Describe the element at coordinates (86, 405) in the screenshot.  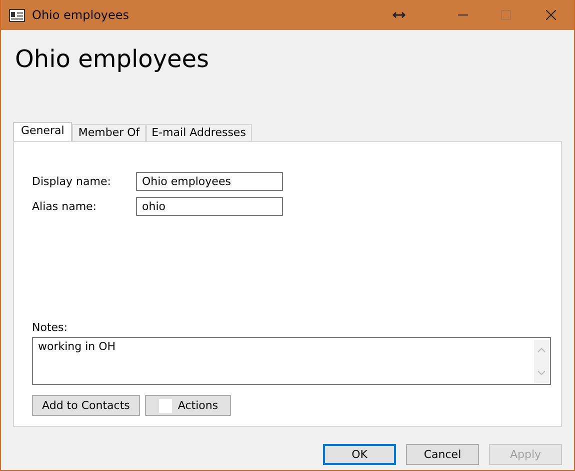
I see `button: Add to Contacts` at that location.